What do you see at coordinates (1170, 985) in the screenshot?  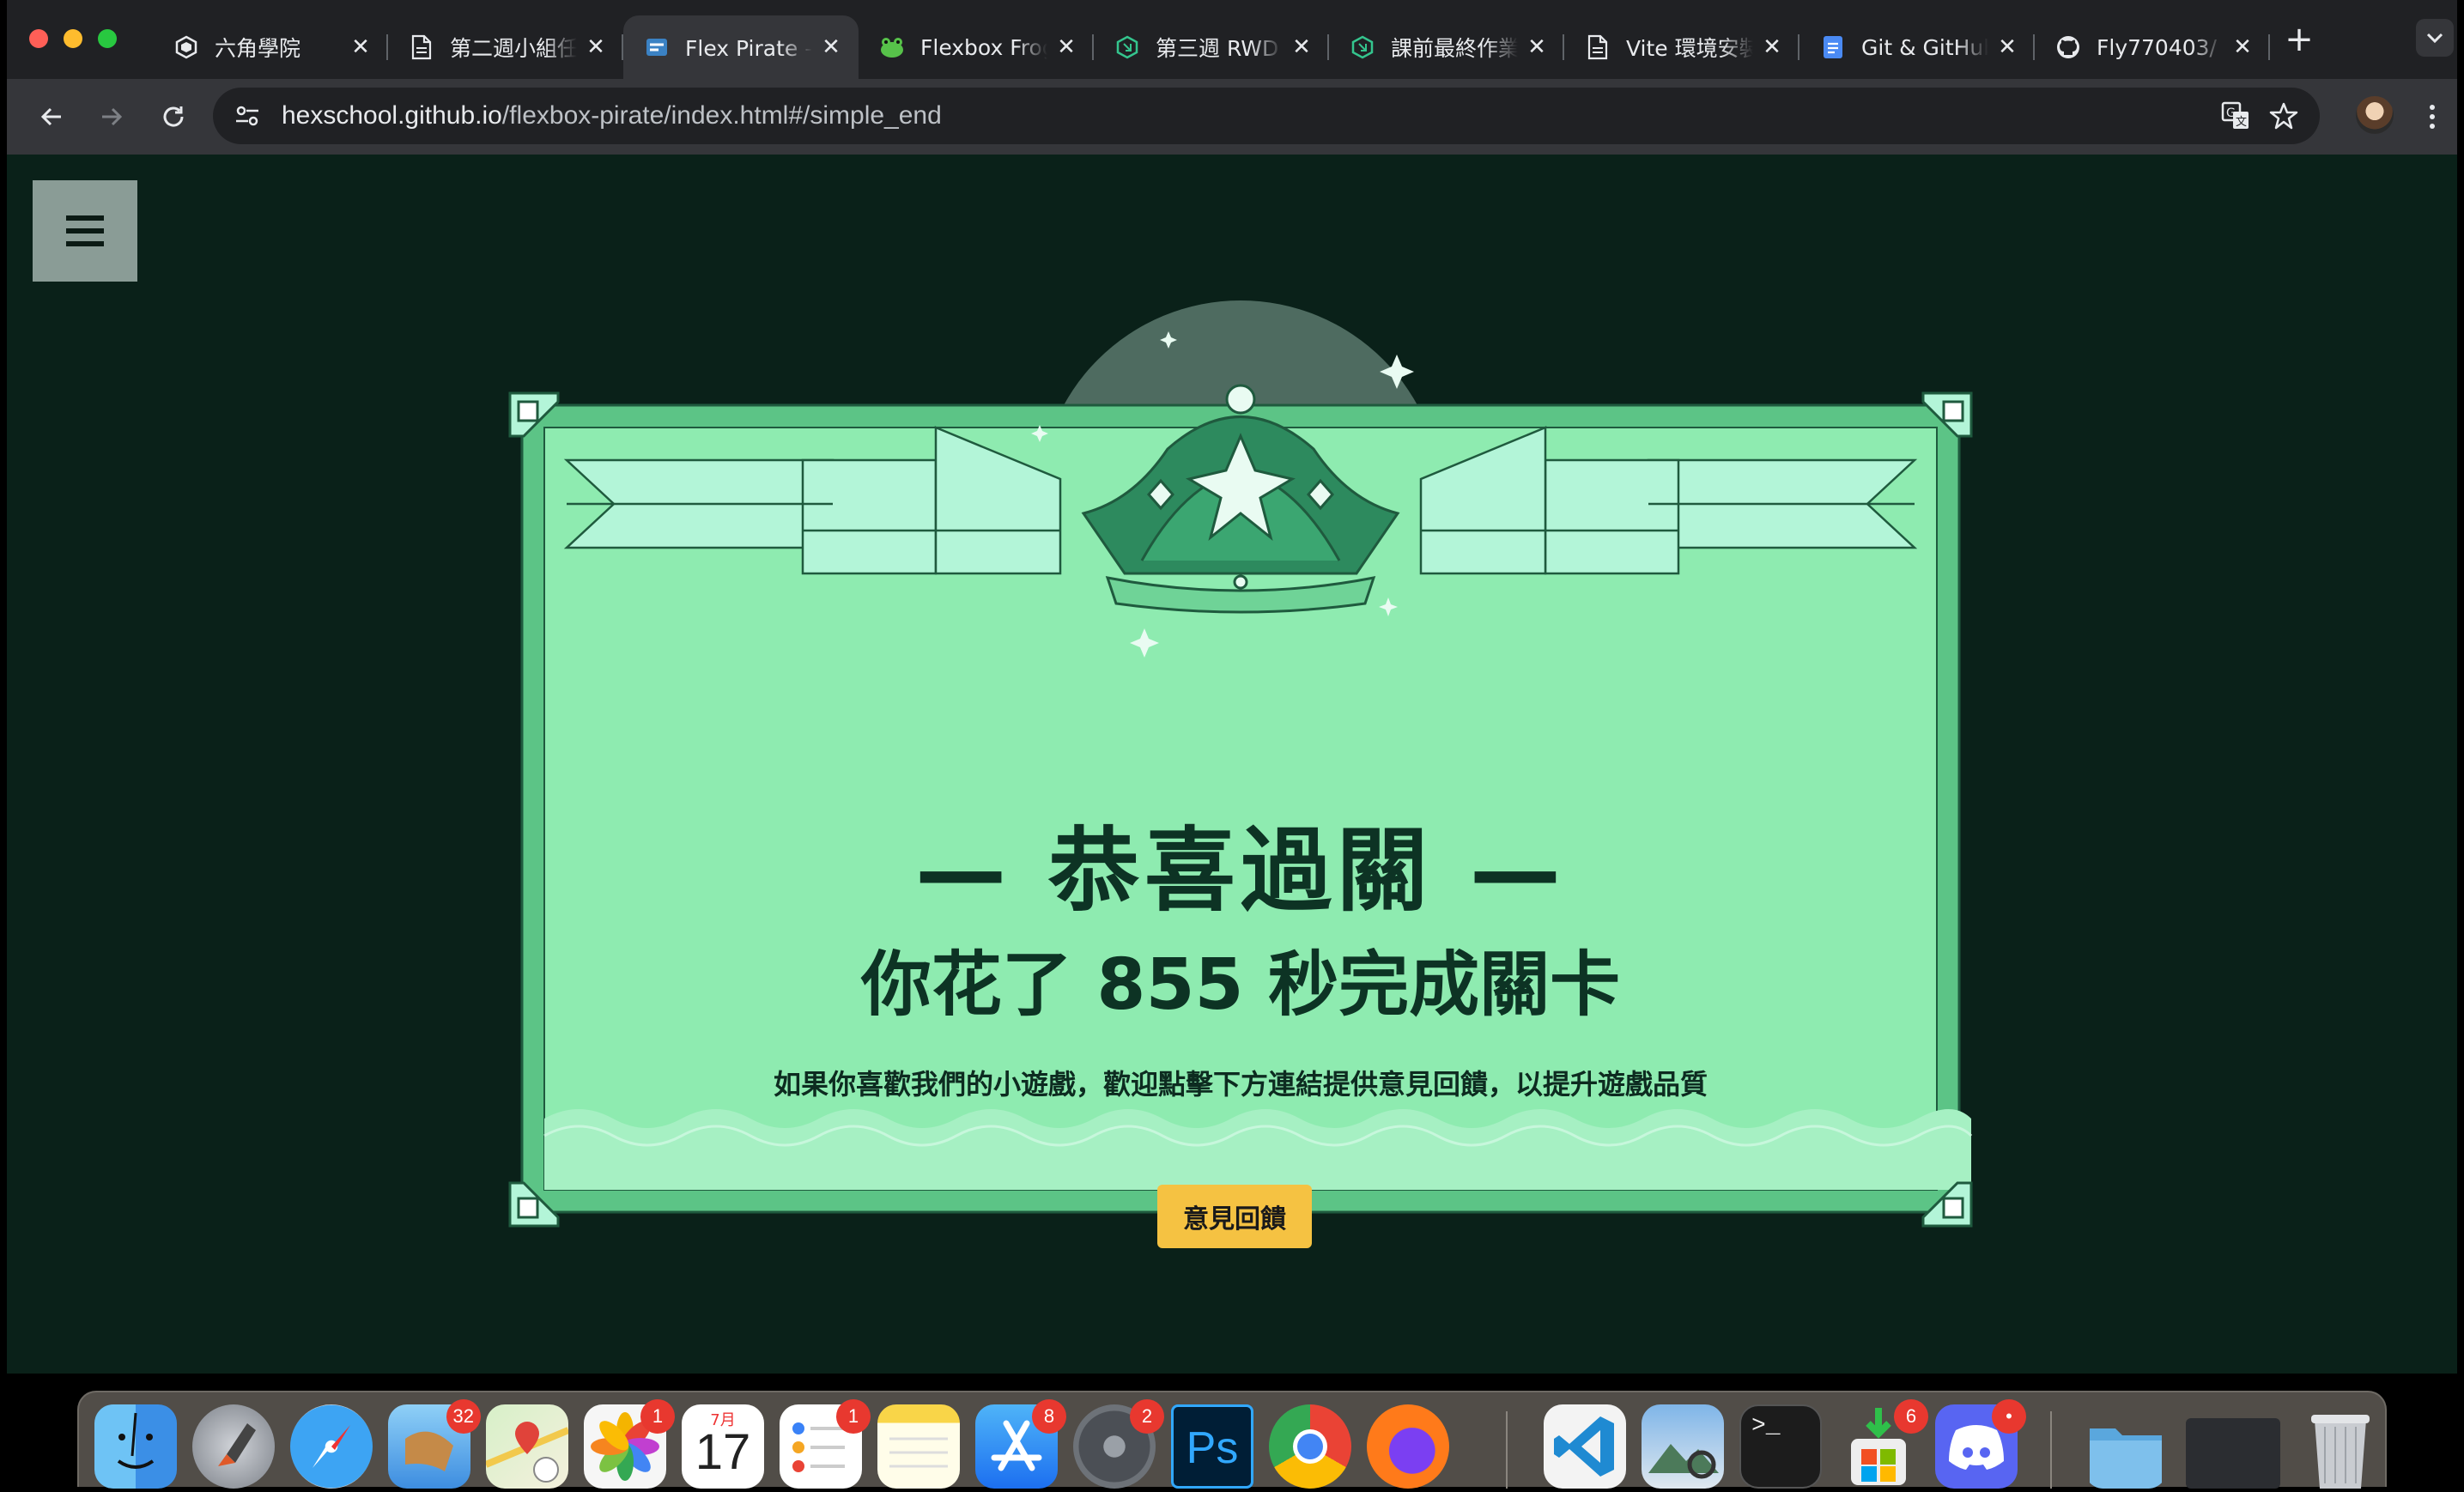 I see `seconds-value: 855` at bounding box center [1170, 985].